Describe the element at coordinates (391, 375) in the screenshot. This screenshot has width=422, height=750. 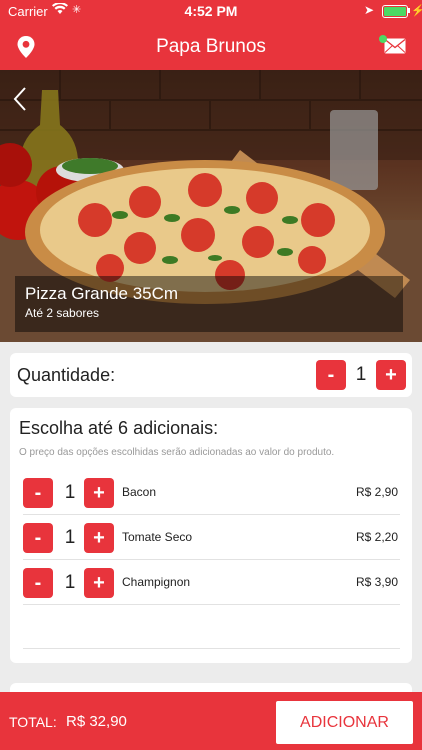
I see `quantity-plus-button: +` at that location.